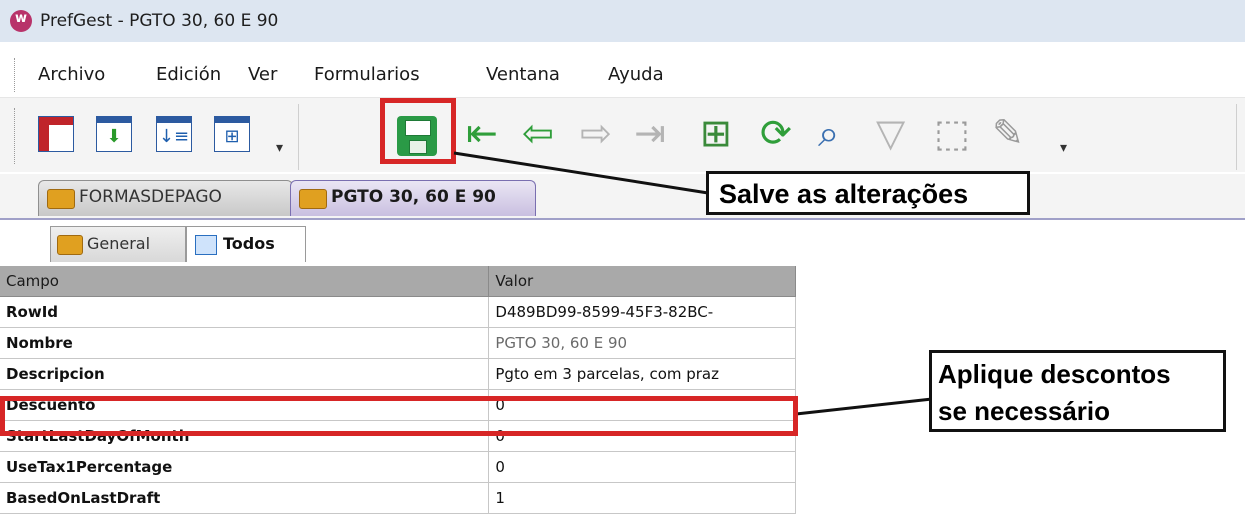 The width and height of the screenshot is (1245, 524). What do you see at coordinates (1024, 411) in the screenshot?
I see `discount-callout-line2: se necessário` at bounding box center [1024, 411].